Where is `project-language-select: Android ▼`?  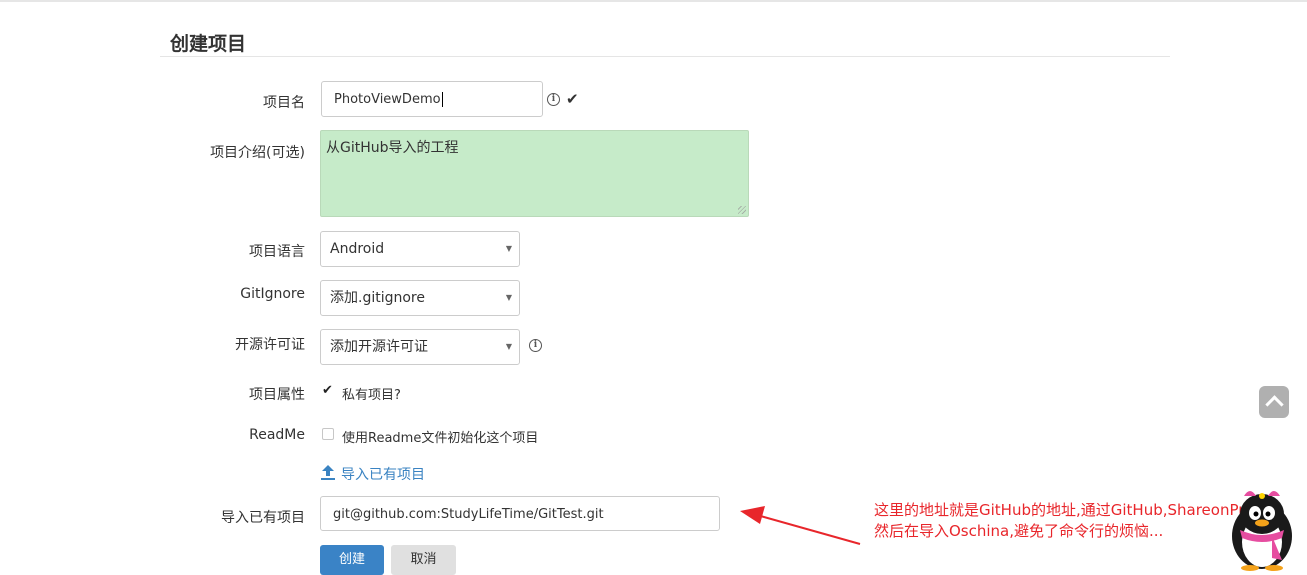 project-language-select: Android ▼ is located at coordinates (420, 249).